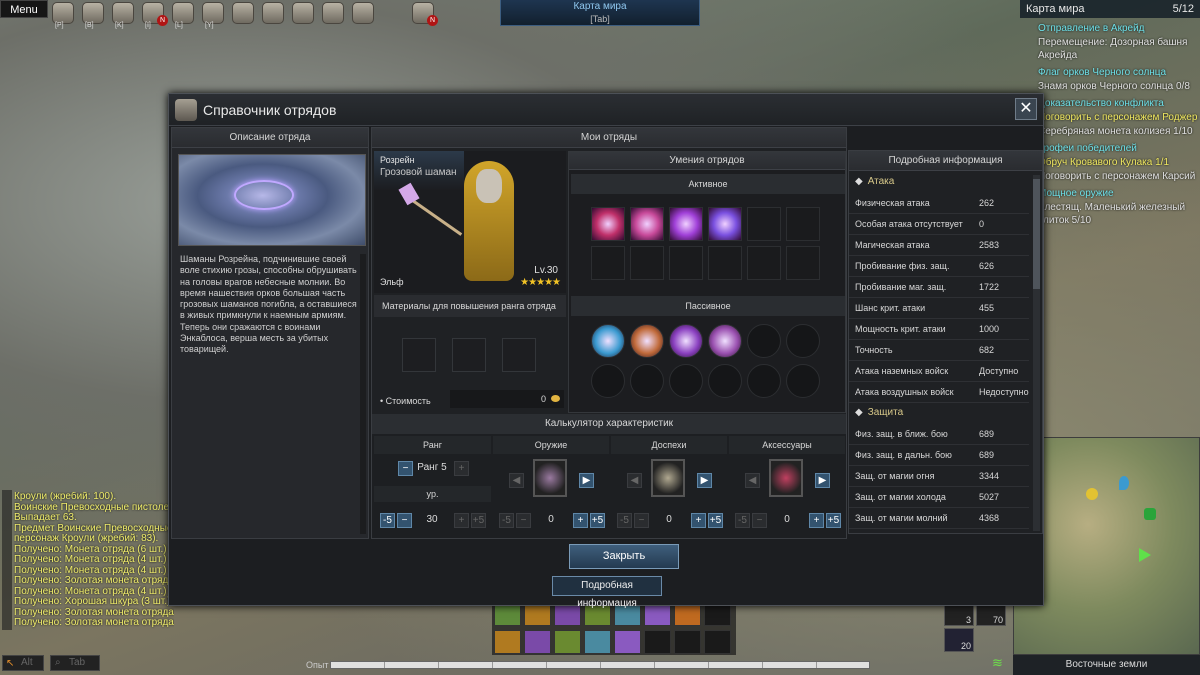  I want to click on level-minus5-button: -5, so click(387, 520).